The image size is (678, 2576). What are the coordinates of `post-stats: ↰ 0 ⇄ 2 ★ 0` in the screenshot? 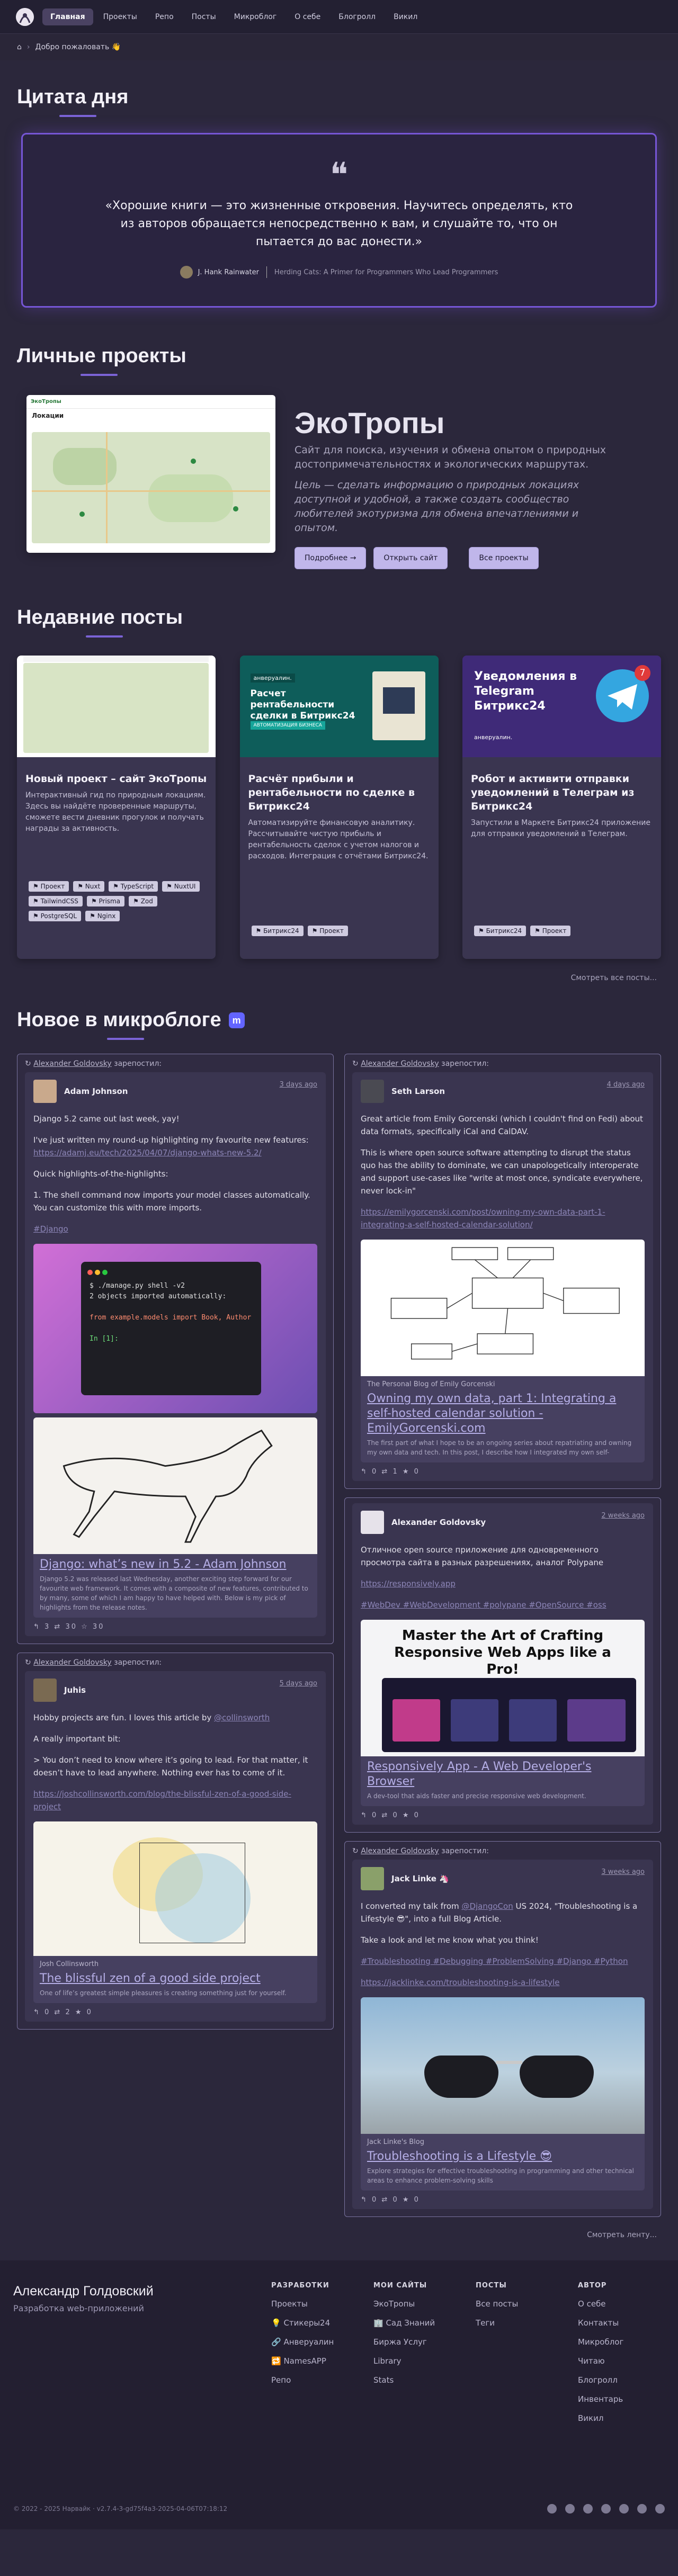 It's located at (175, 2012).